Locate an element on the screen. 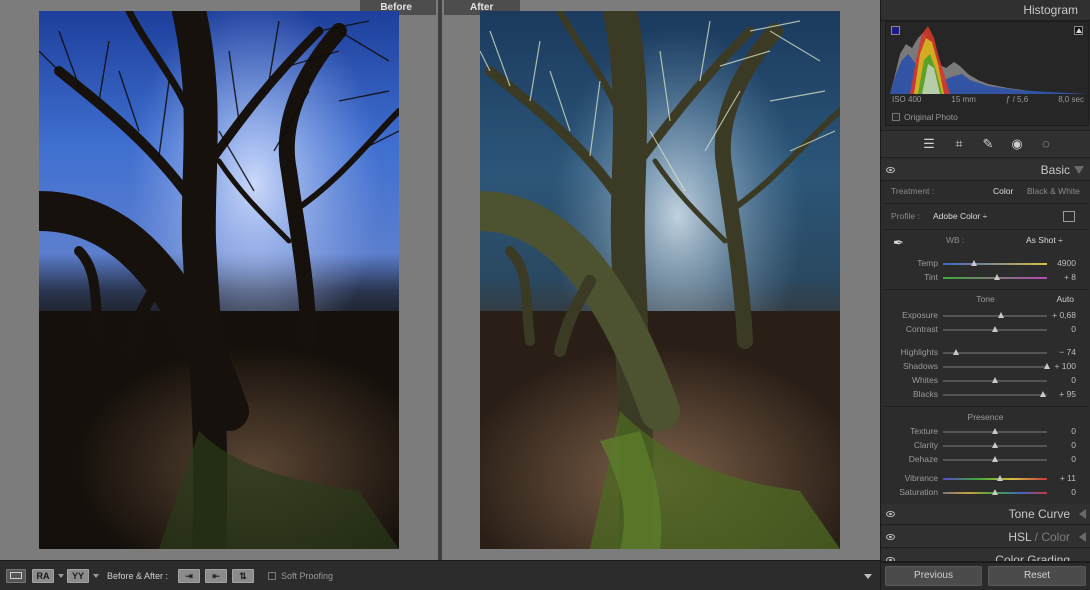  tone-curve-expand-icon is located at coordinates (1082, 514).